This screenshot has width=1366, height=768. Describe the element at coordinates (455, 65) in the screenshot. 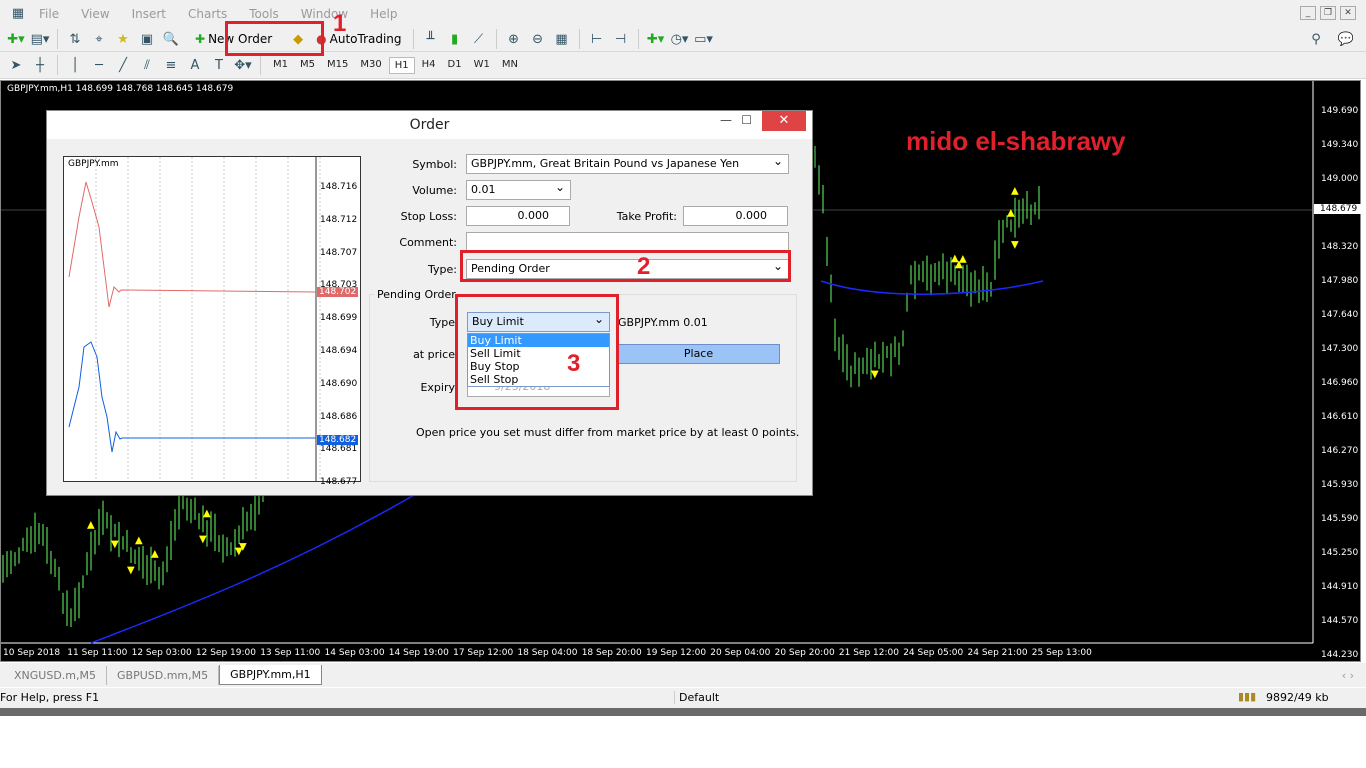

I see `timeframe-d1: D1` at that location.